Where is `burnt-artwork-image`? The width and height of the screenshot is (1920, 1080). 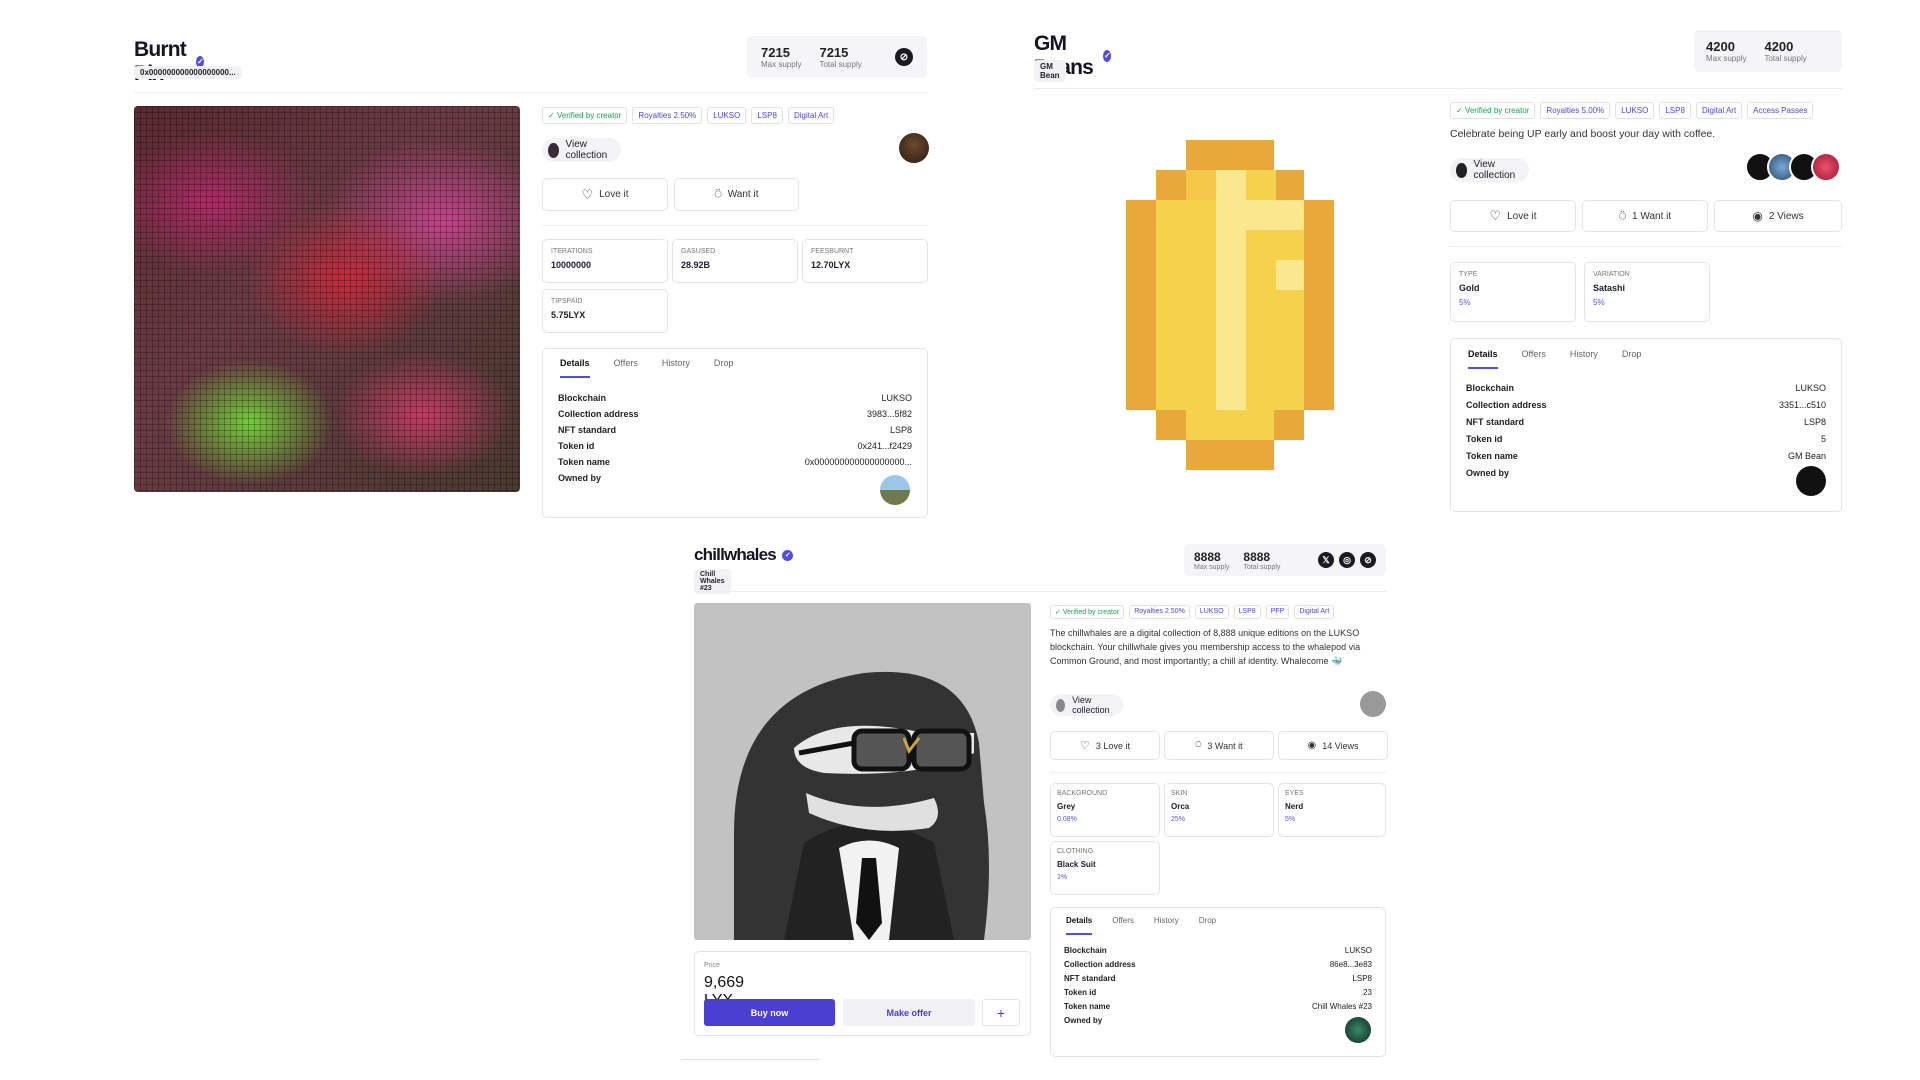 burnt-artwork-image is located at coordinates (327, 299).